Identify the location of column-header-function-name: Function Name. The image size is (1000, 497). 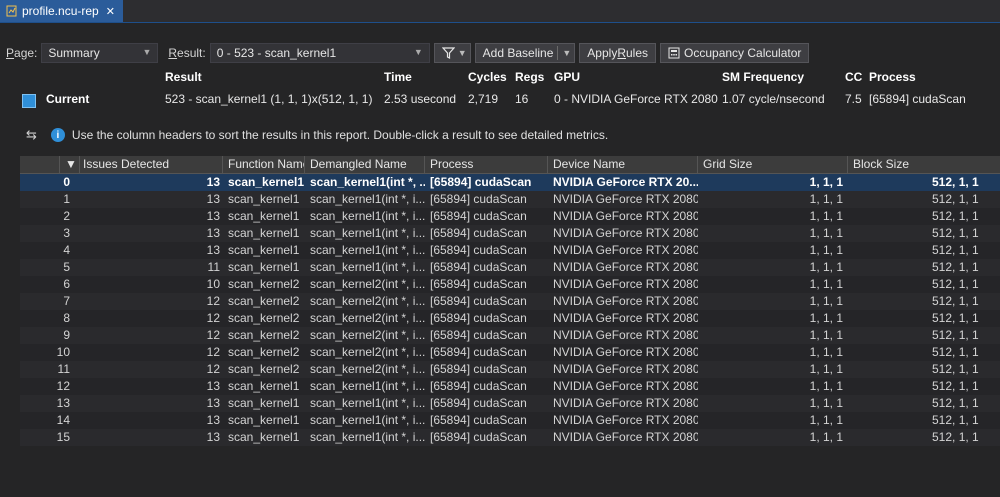
(264, 164).